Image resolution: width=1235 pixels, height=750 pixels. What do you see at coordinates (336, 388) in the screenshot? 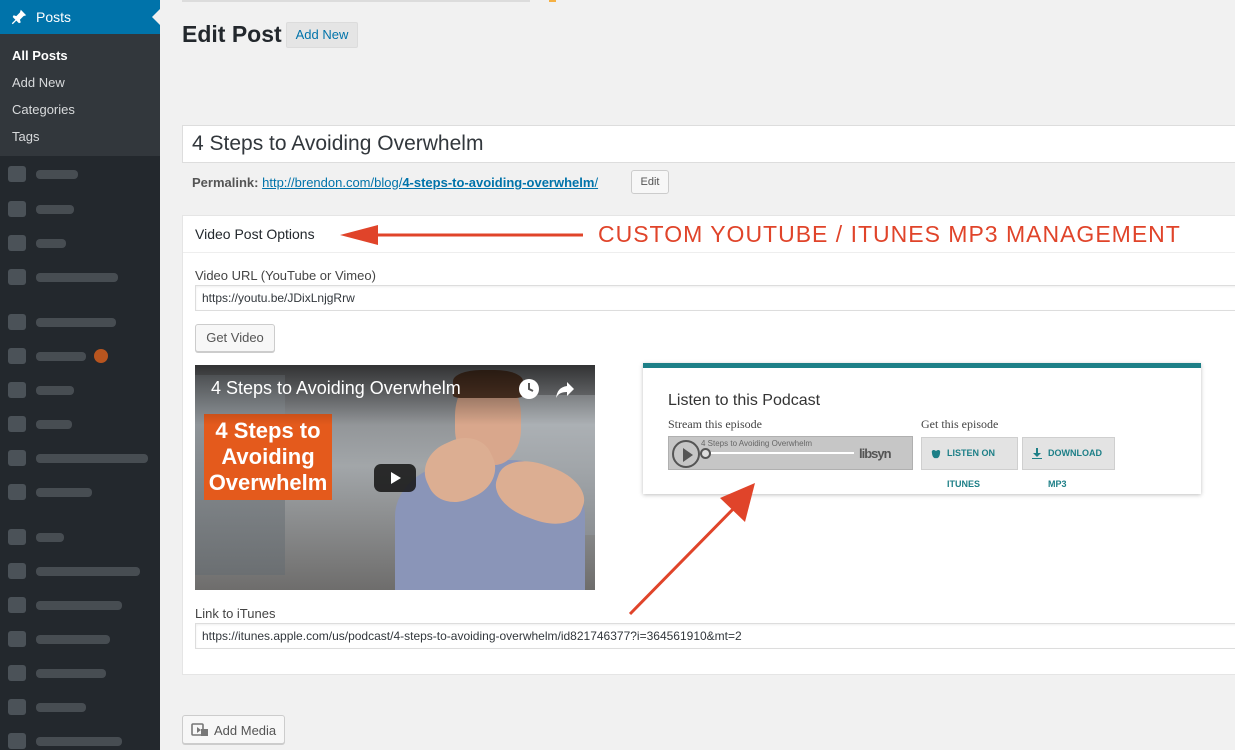
I see `video-title: 4 Steps to Avoiding Overwhelm` at bounding box center [336, 388].